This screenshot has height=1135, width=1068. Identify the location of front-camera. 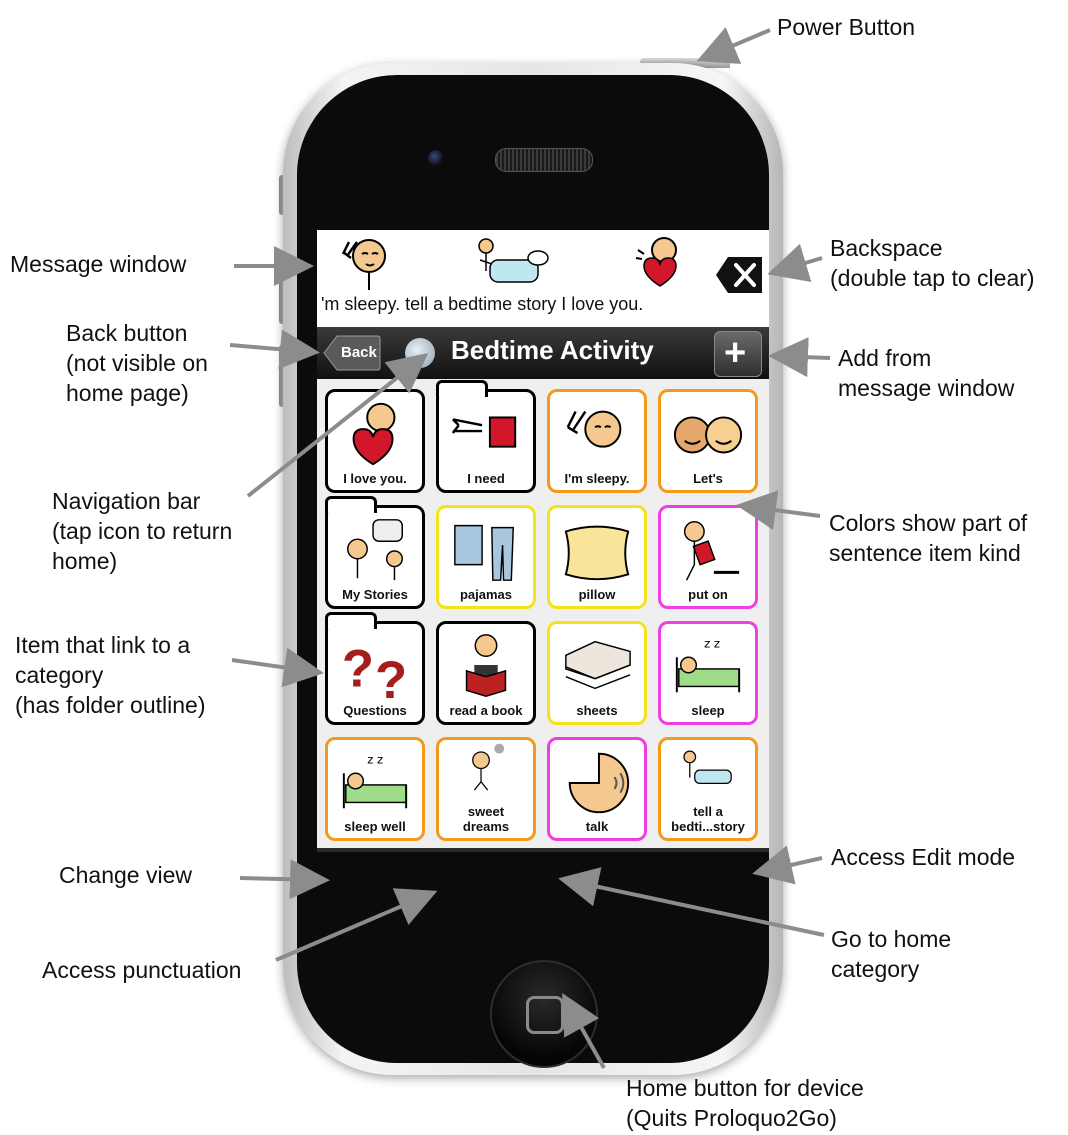
(436, 158).